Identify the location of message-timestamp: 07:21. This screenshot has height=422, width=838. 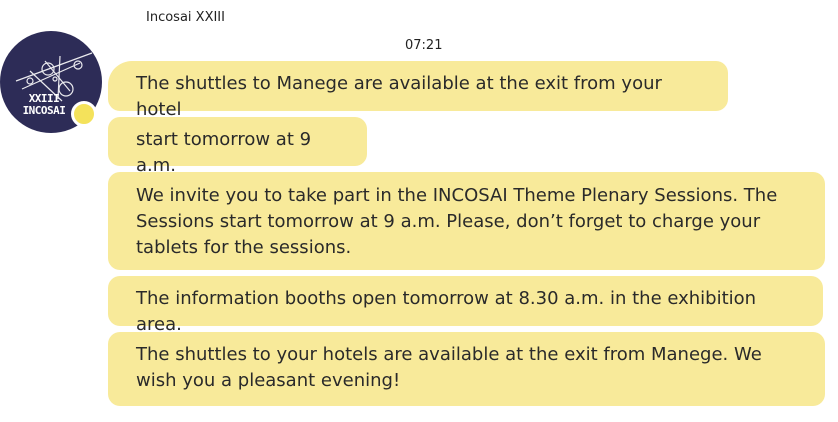
(424, 45).